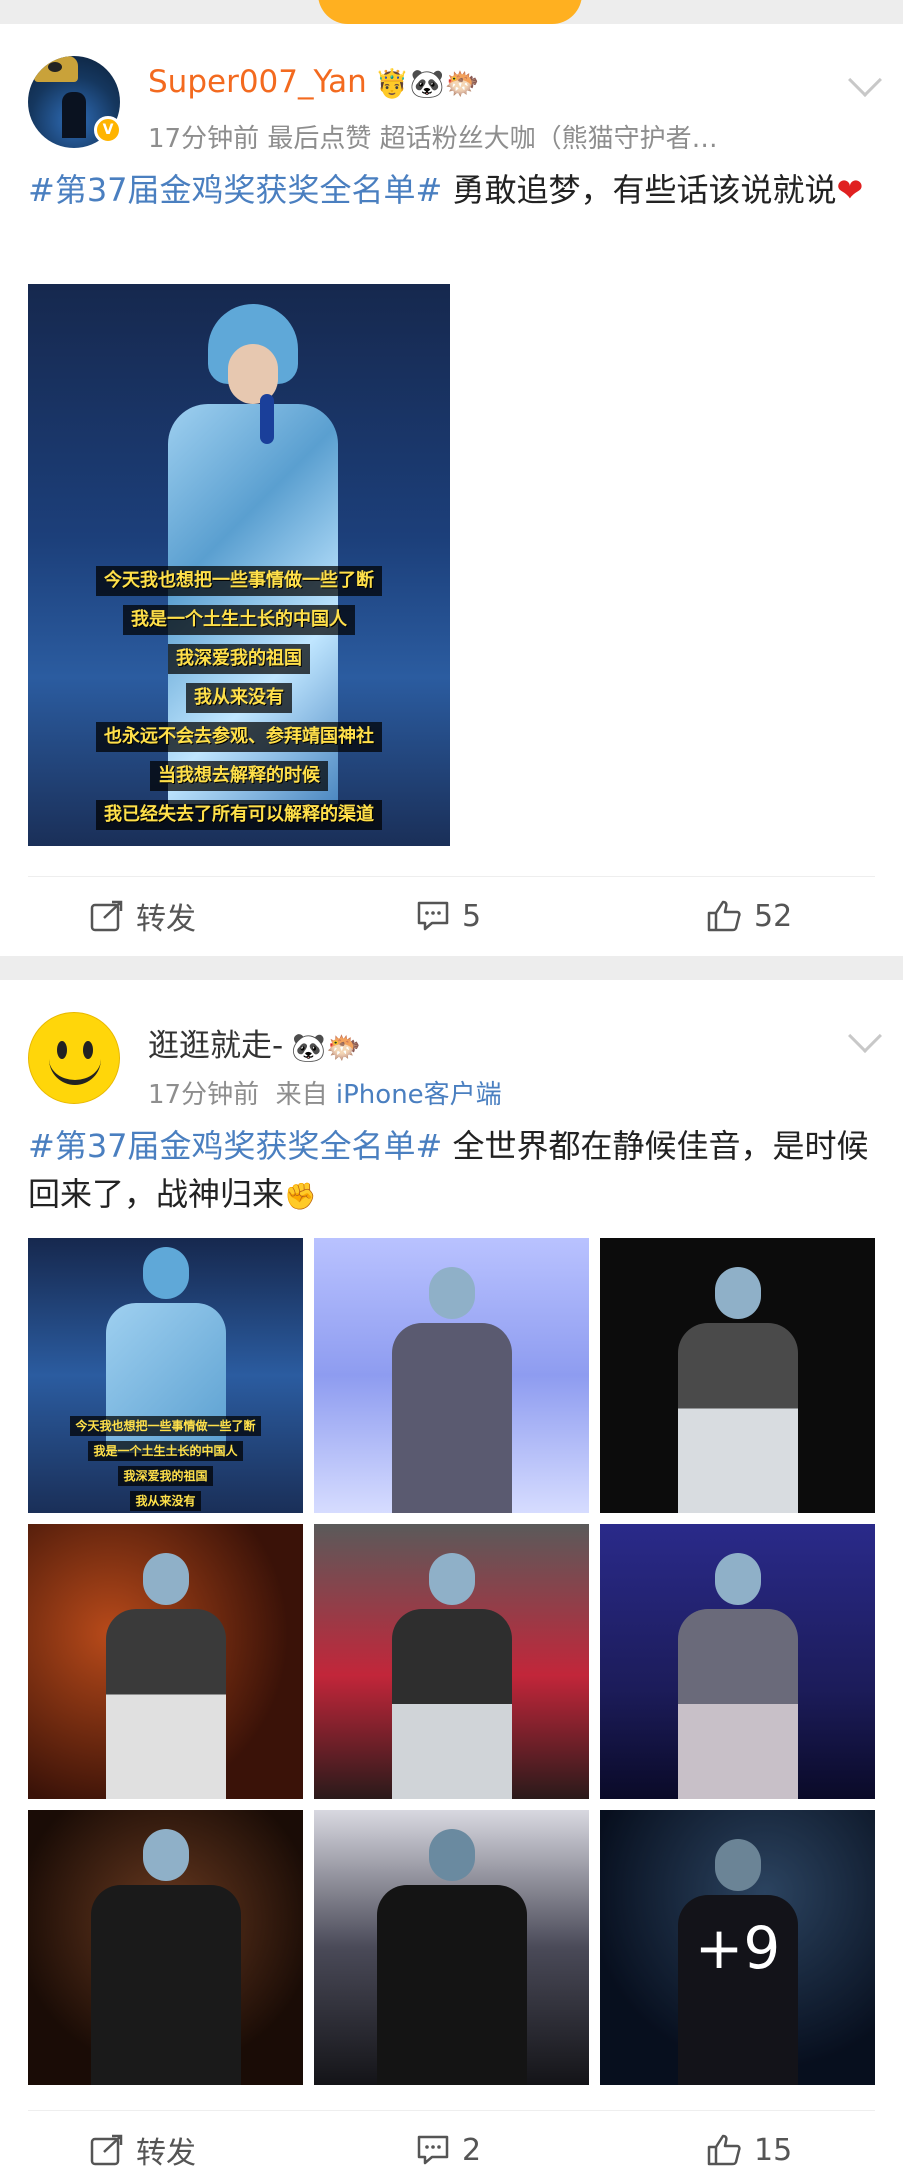 The height and width of the screenshot is (2181, 903). Describe the element at coordinates (108, 130) in the screenshot. I see `verified-badge-icon: V` at that location.